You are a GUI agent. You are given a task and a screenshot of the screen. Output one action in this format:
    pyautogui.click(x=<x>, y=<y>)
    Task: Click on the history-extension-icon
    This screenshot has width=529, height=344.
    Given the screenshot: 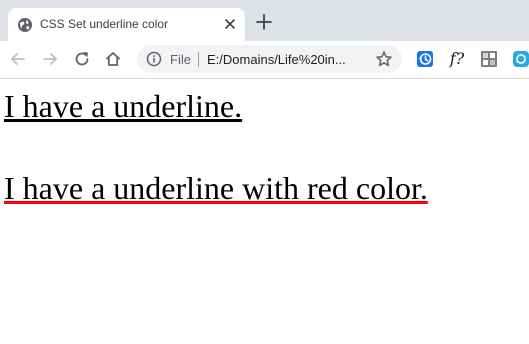 What is the action you would take?
    pyautogui.click(x=425, y=59)
    